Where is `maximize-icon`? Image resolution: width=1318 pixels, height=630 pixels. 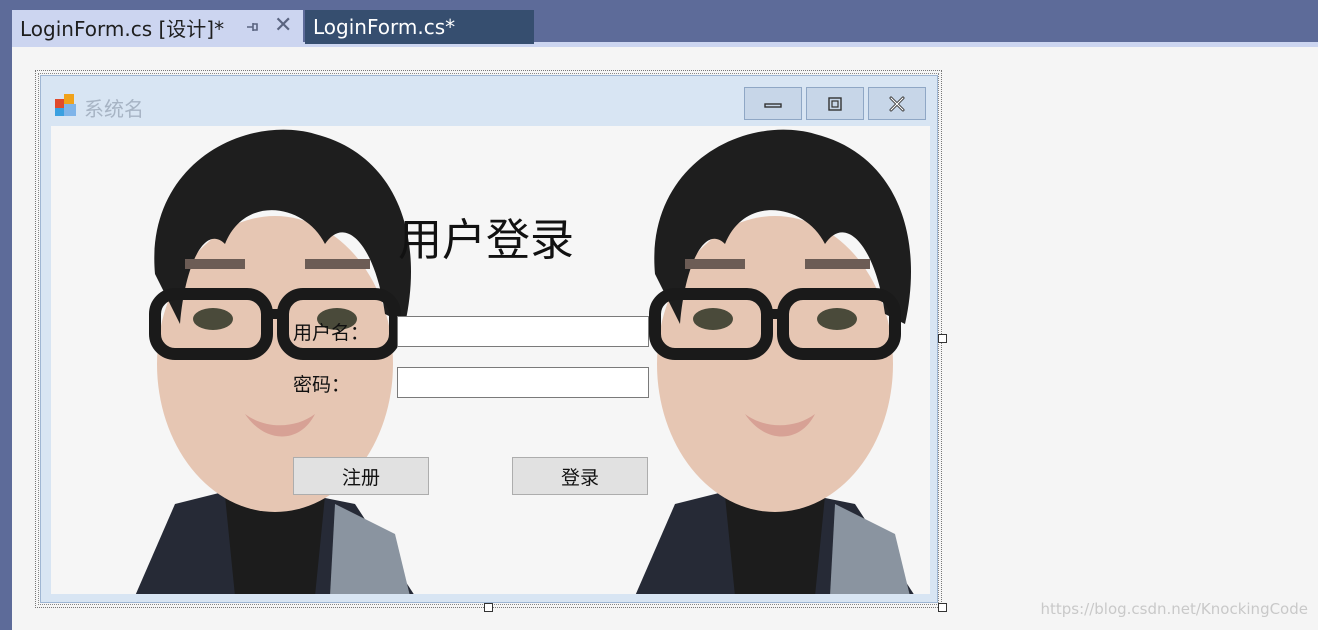 maximize-icon is located at coordinates (835, 103).